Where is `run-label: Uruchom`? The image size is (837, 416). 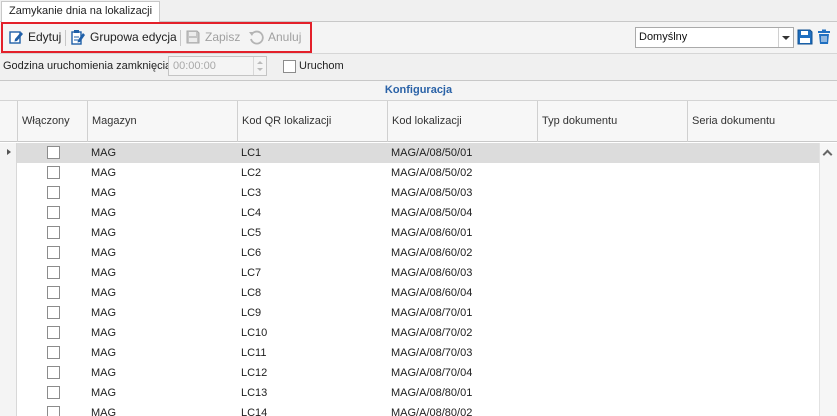 run-label: Uruchom is located at coordinates (321, 66).